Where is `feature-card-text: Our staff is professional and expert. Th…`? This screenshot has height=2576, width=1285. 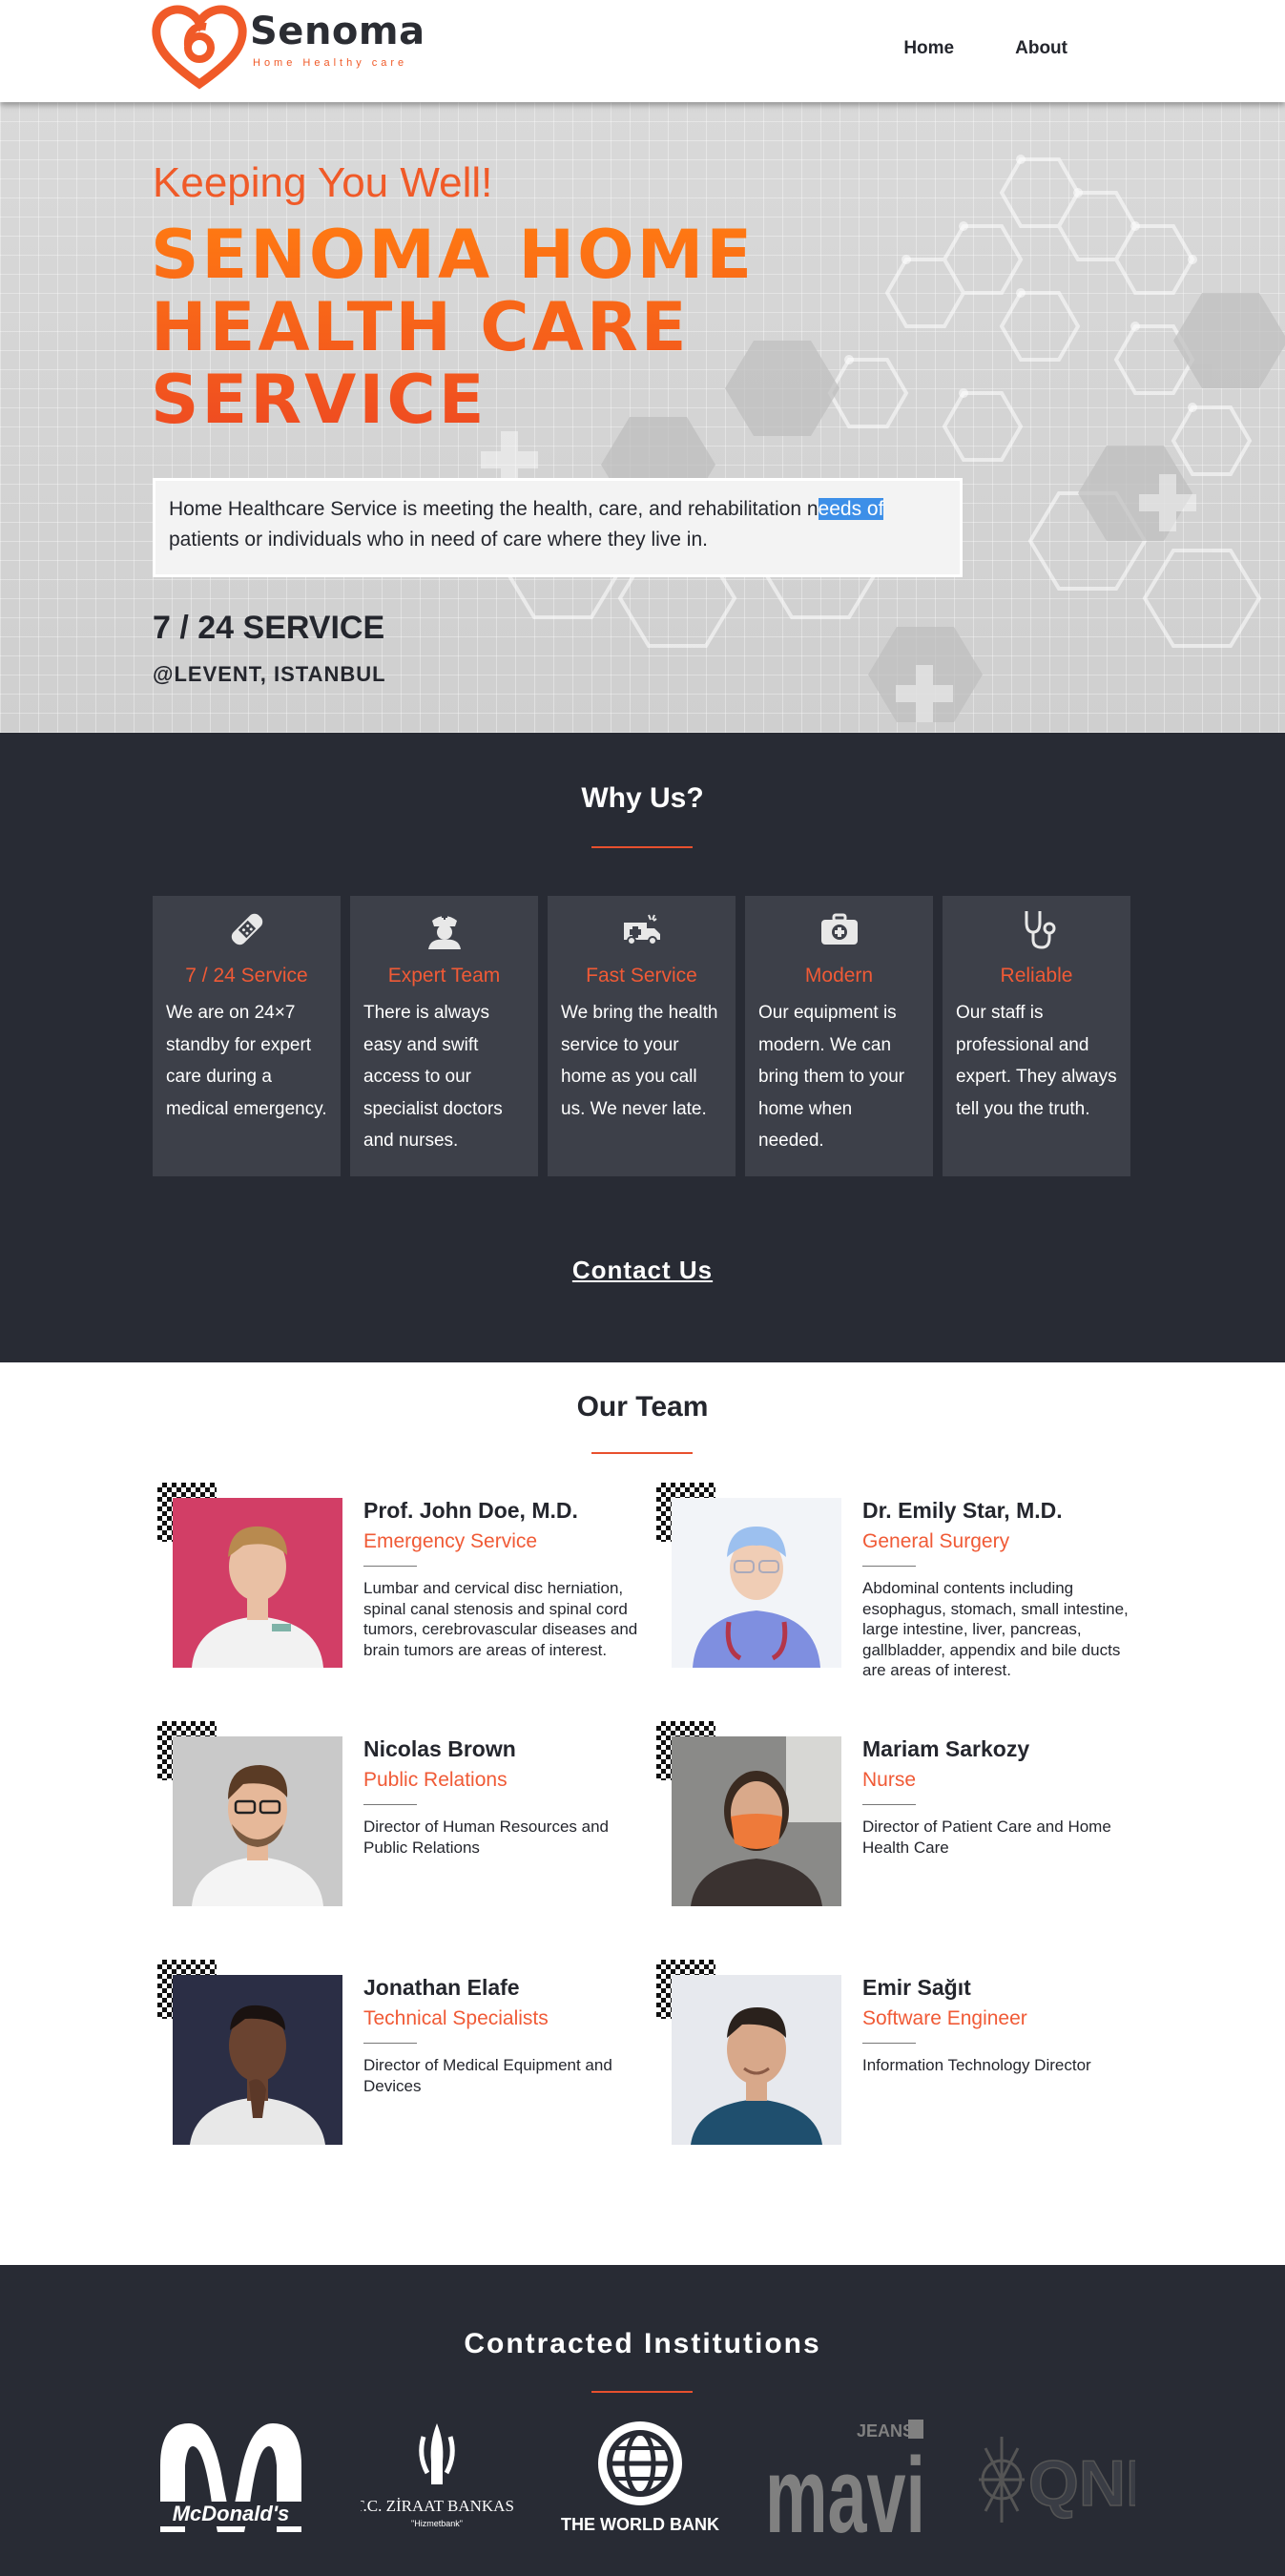 feature-card-text: Our staff is professional and expert. Th… is located at coordinates (1036, 1061).